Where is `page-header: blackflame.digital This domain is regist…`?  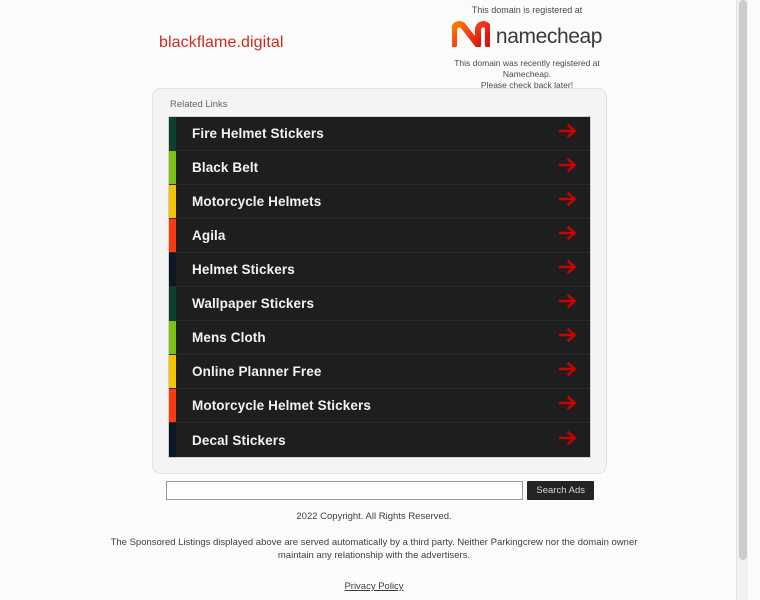 page-header: blackflame.digital This domain is regist… is located at coordinates (374, 45).